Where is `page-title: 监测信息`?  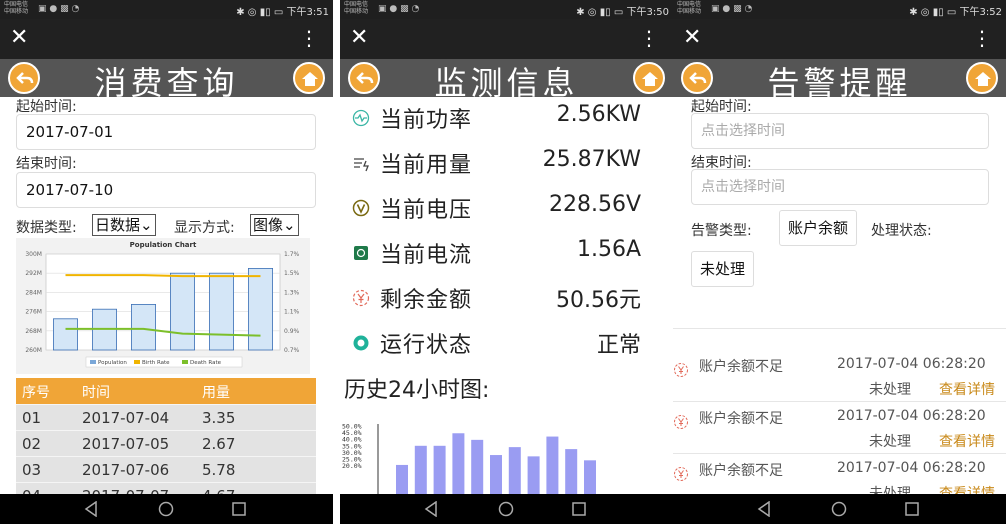 page-title: 监测信息 is located at coordinates (506, 80).